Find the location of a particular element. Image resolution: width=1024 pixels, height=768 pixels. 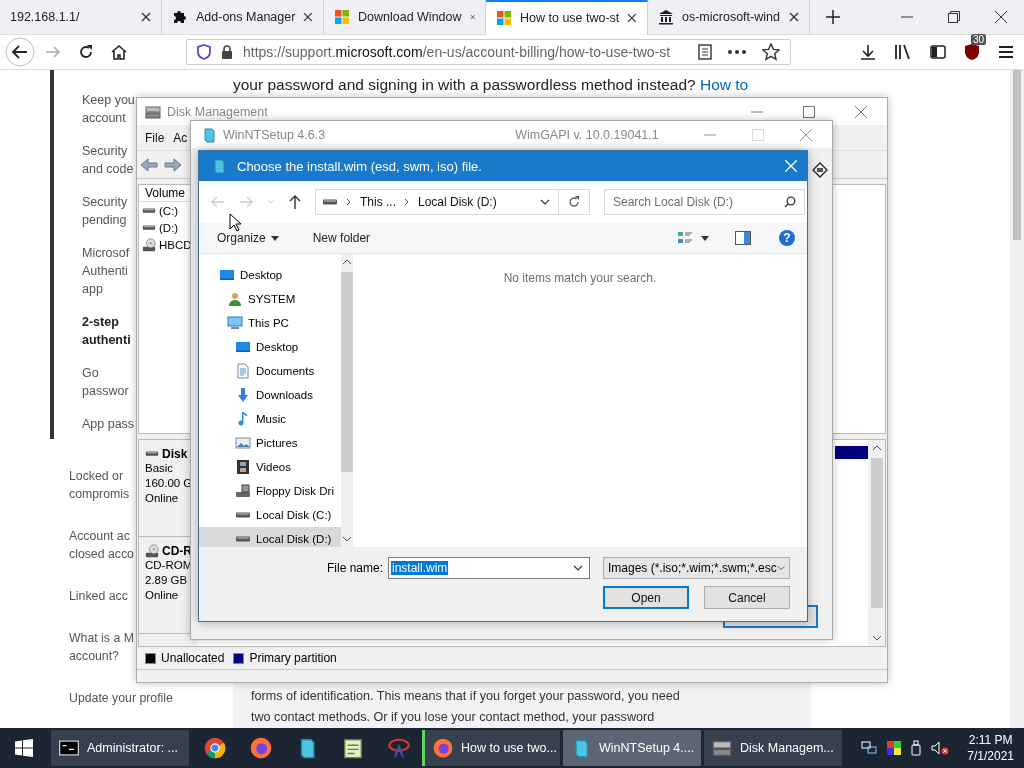

tree-item: Floppy Disk Dri is located at coordinates (270, 491).